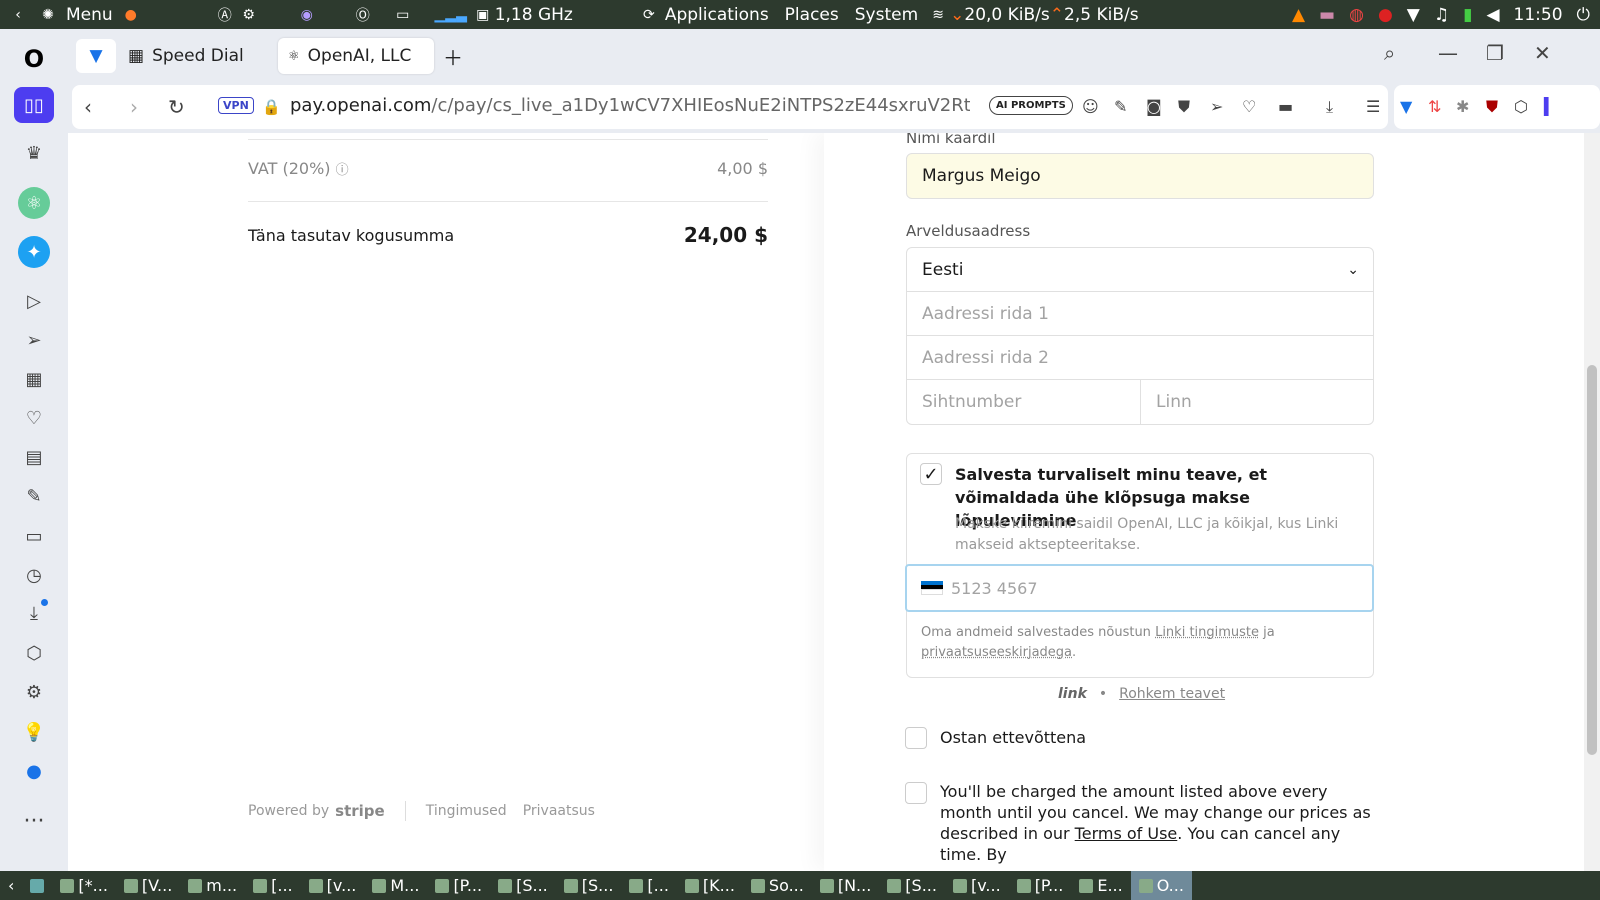  Describe the element at coordinates (363, 15) in the screenshot. I see `opera-panel-icon: Ⓞ` at that location.